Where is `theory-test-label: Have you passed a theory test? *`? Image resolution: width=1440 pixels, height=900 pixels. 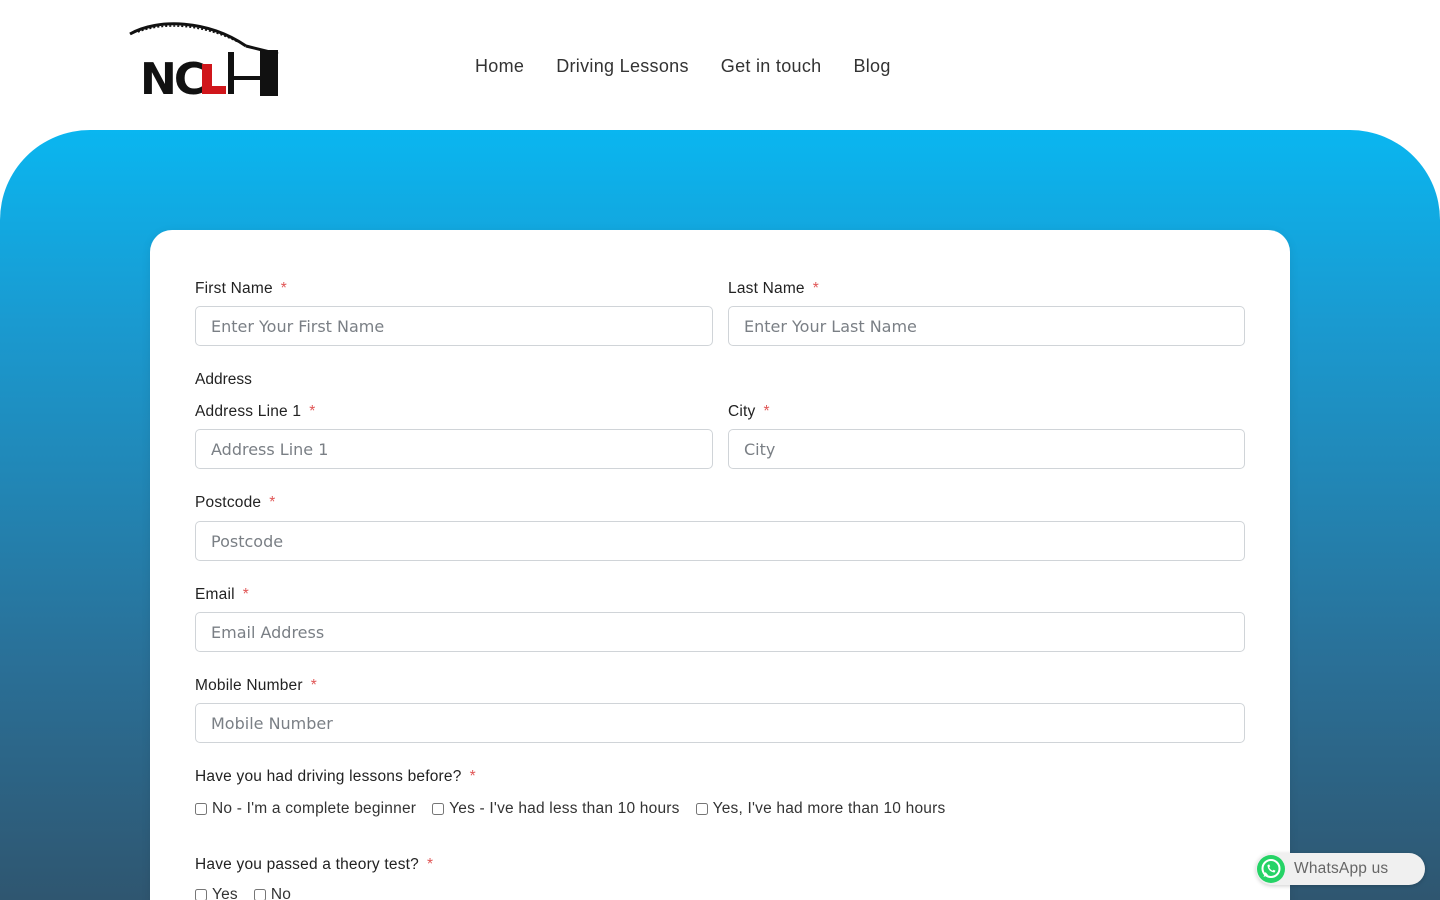
theory-test-label: Have you passed a theory test? * is located at coordinates (314, 865).